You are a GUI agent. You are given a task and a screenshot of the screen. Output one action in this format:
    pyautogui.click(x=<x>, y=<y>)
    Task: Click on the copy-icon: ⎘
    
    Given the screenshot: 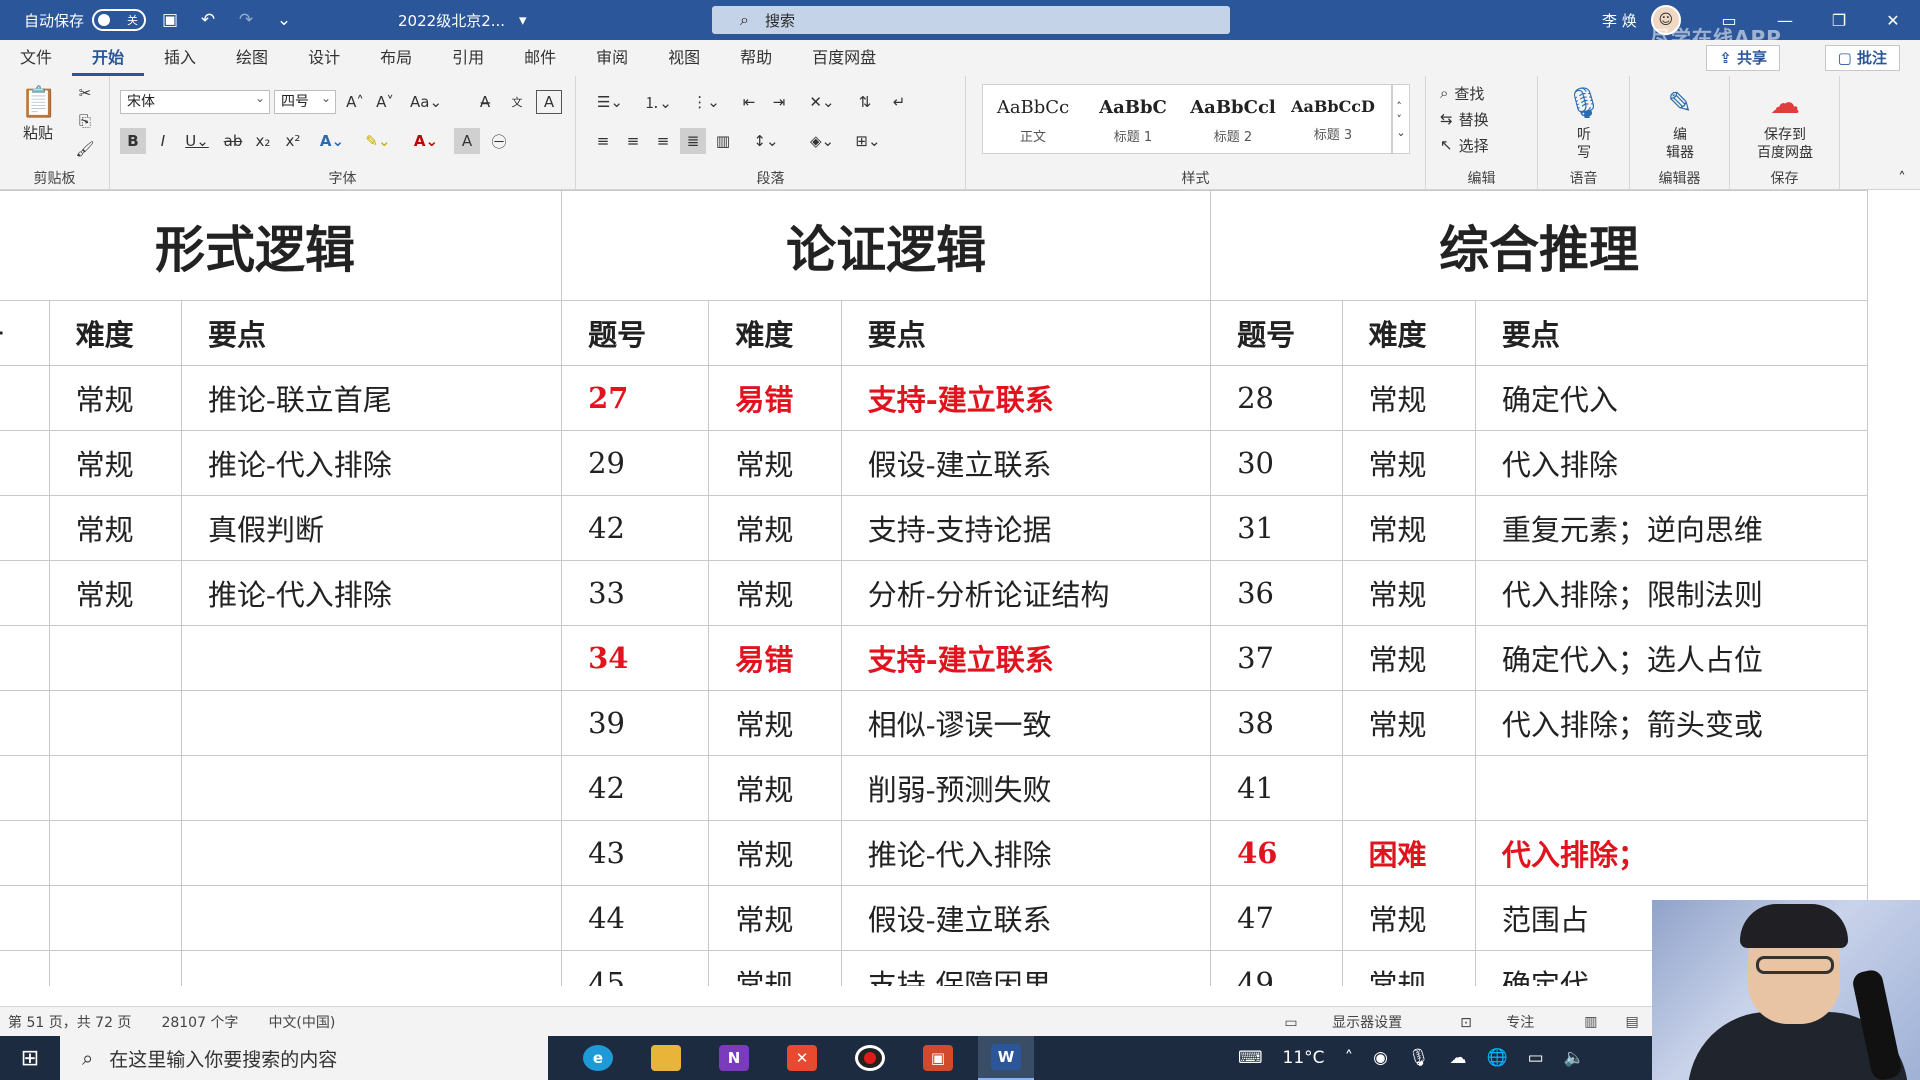 What is the action you would take?
    pyautogui.click(x=85, y=121)
    